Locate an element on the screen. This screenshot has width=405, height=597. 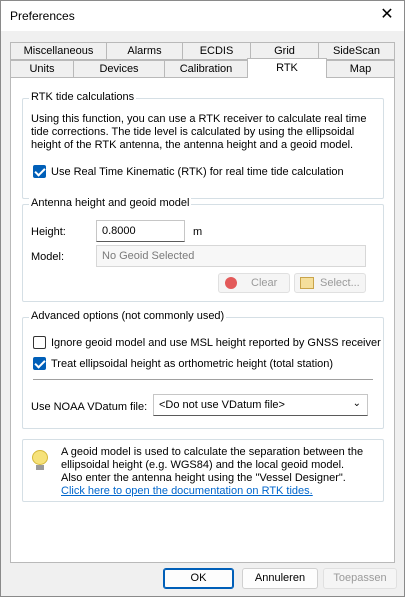
tab-units: Units is located at coordinates (42, 69).